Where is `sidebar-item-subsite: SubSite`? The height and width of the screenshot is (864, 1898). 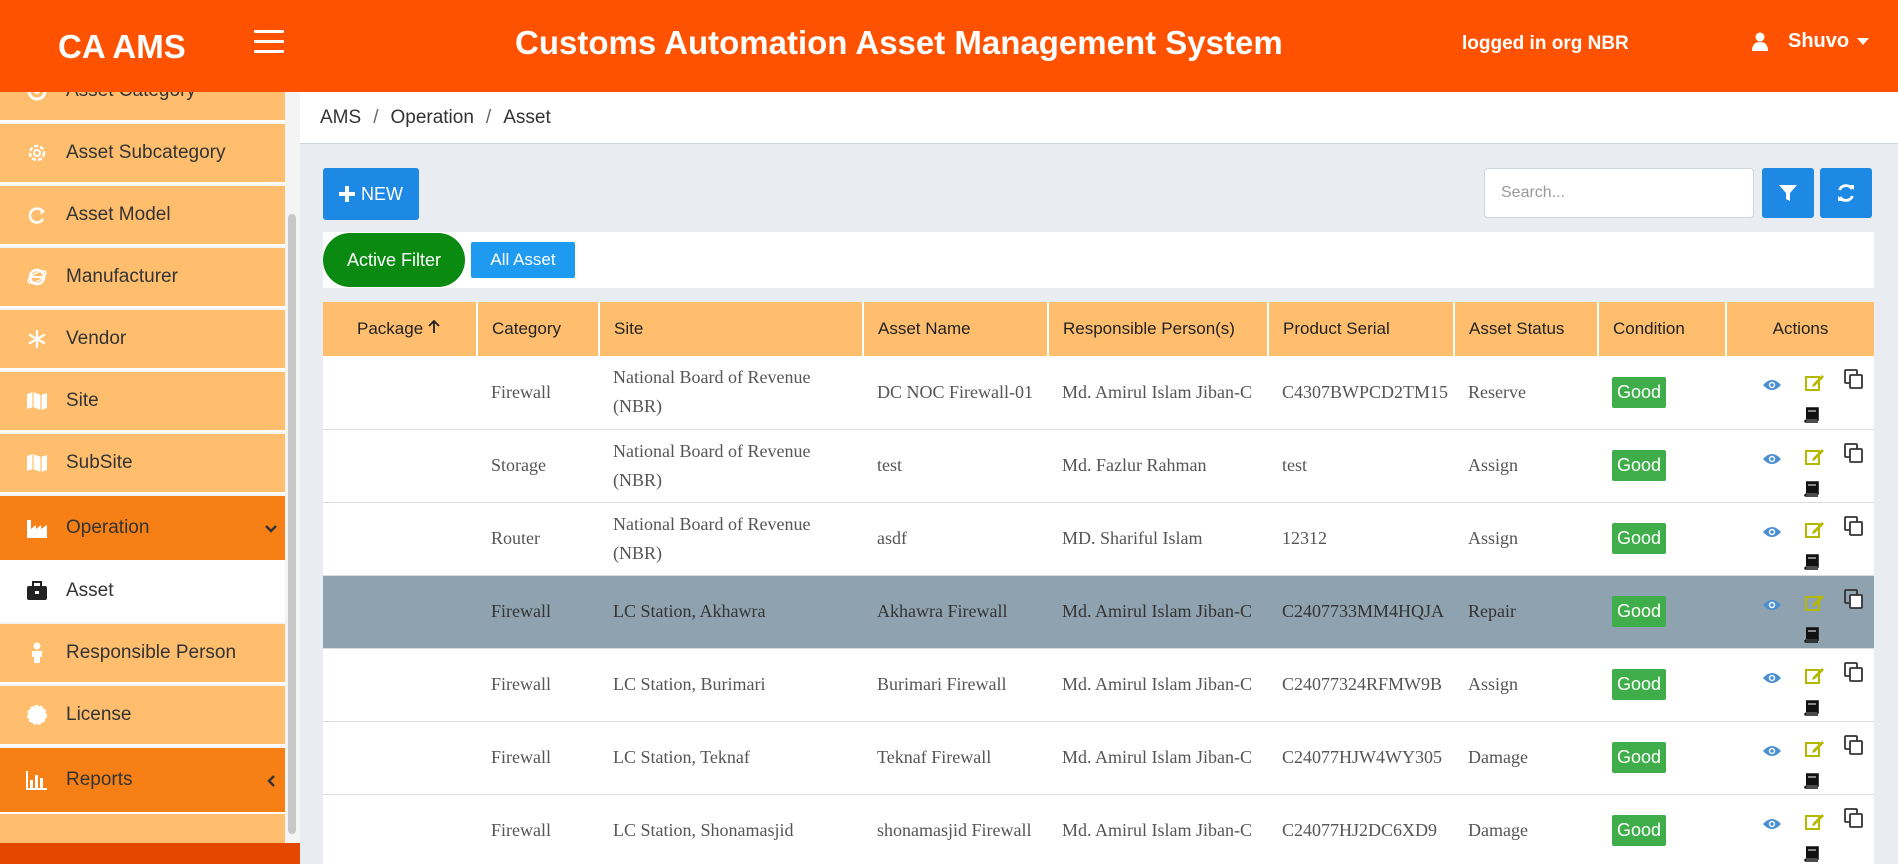
sidebar-item-subsite: SubSite is located at coordinates (142, 464).